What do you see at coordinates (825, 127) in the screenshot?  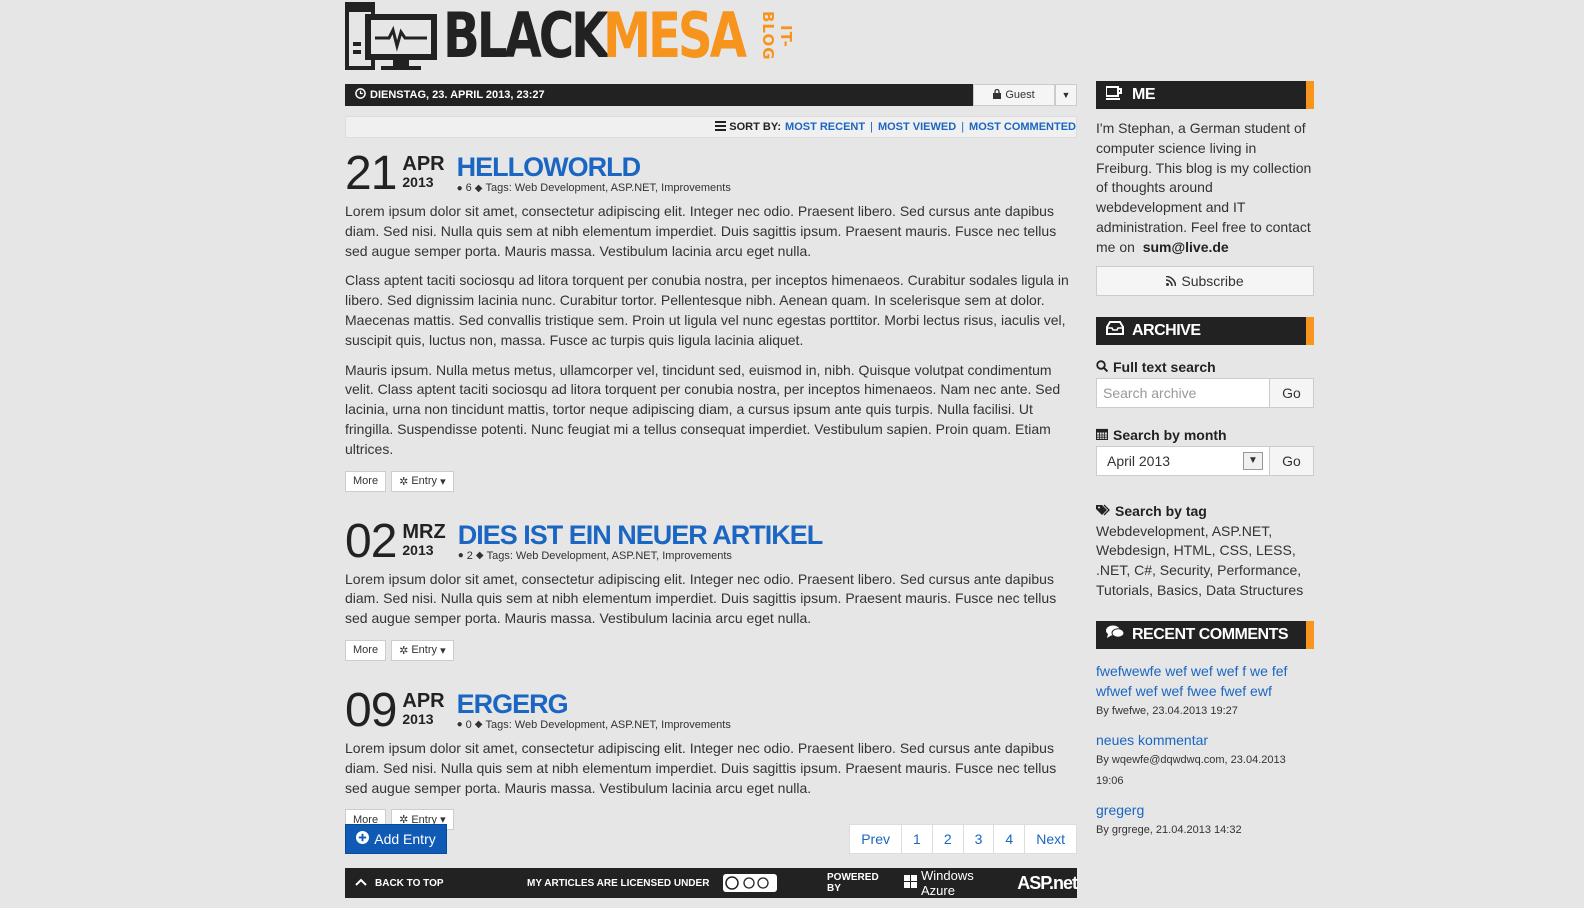 I see `sort-most-recent: MOST RECENT` at bounding box center [825, 127].